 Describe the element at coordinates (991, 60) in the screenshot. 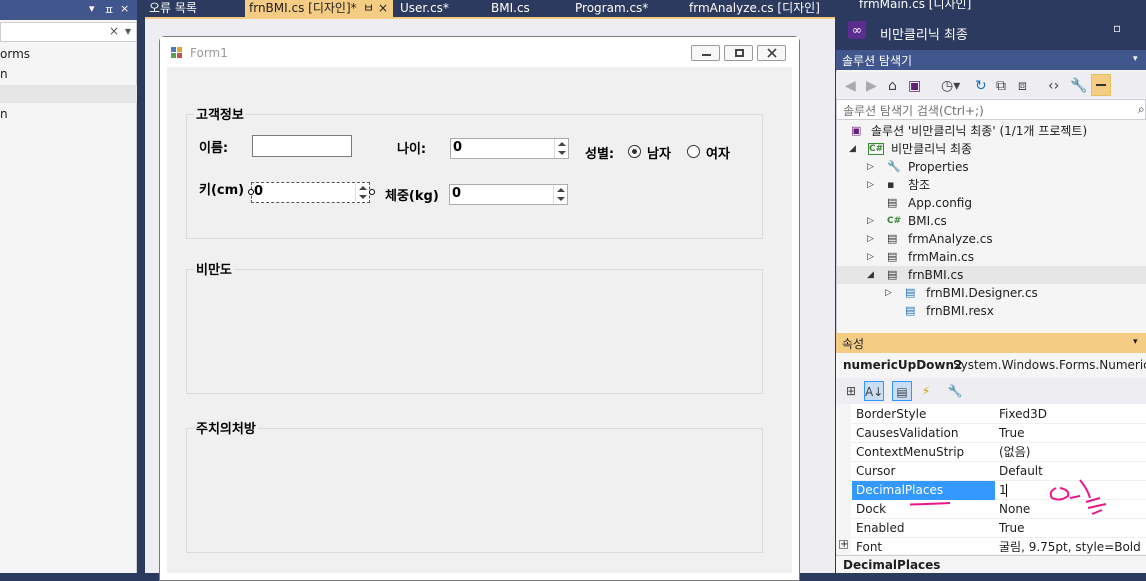

I see `solution-explorer-titlebar: 솔루션 탐색기 ▾` at that location.